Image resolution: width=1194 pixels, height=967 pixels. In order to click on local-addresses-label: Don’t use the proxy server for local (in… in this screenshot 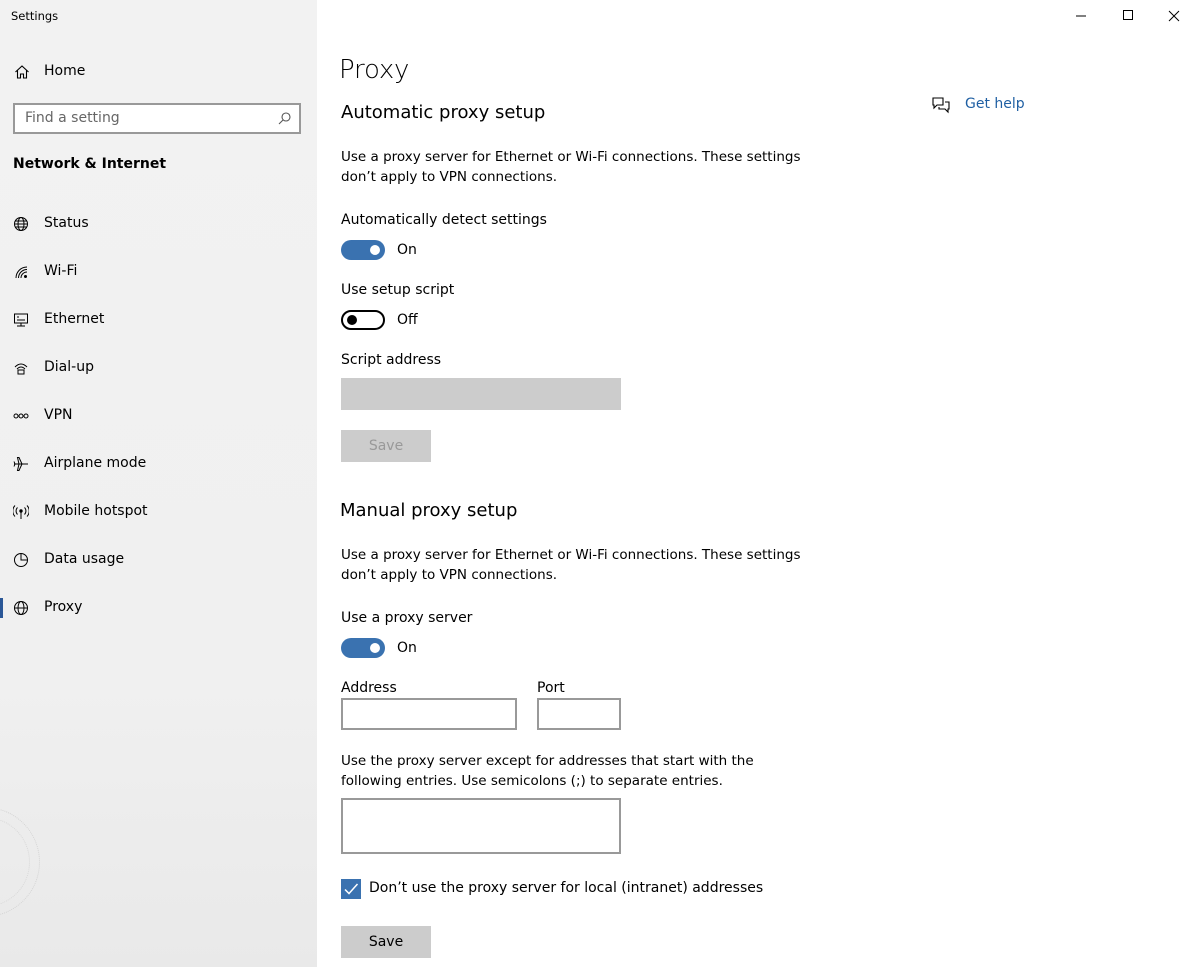, I will do `click(566, 888)`.